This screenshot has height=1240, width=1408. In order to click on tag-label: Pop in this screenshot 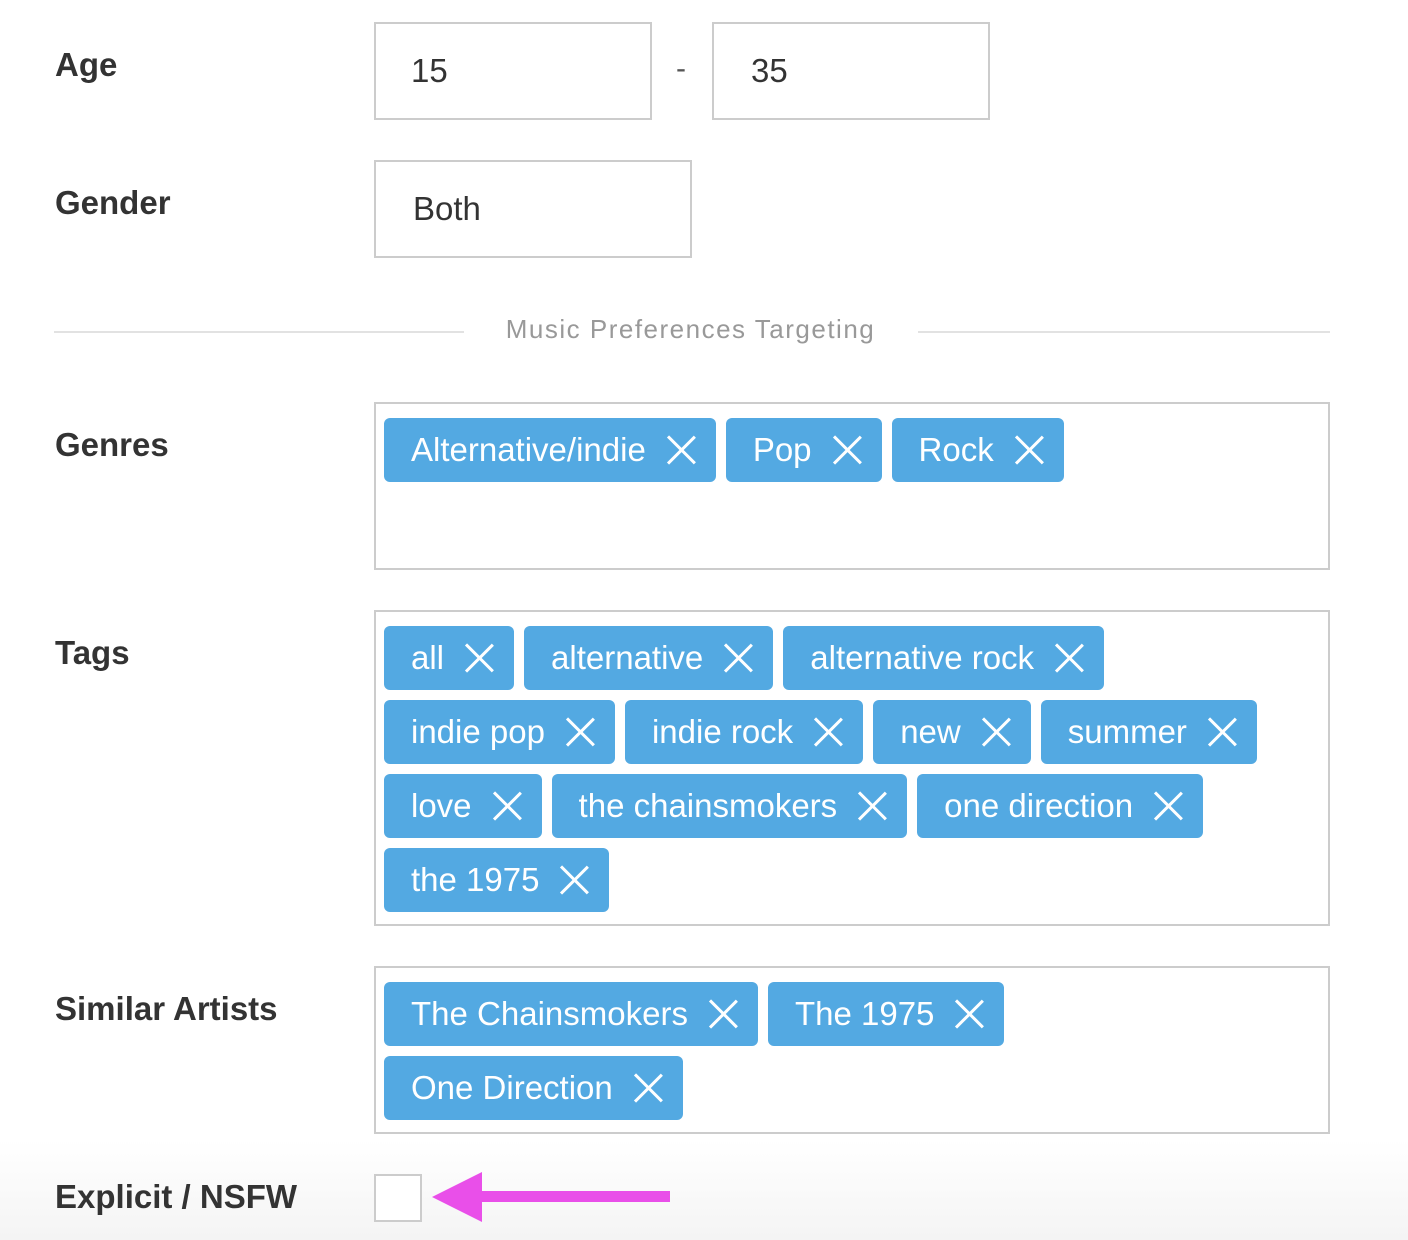, I will do `click(782, 449)`.